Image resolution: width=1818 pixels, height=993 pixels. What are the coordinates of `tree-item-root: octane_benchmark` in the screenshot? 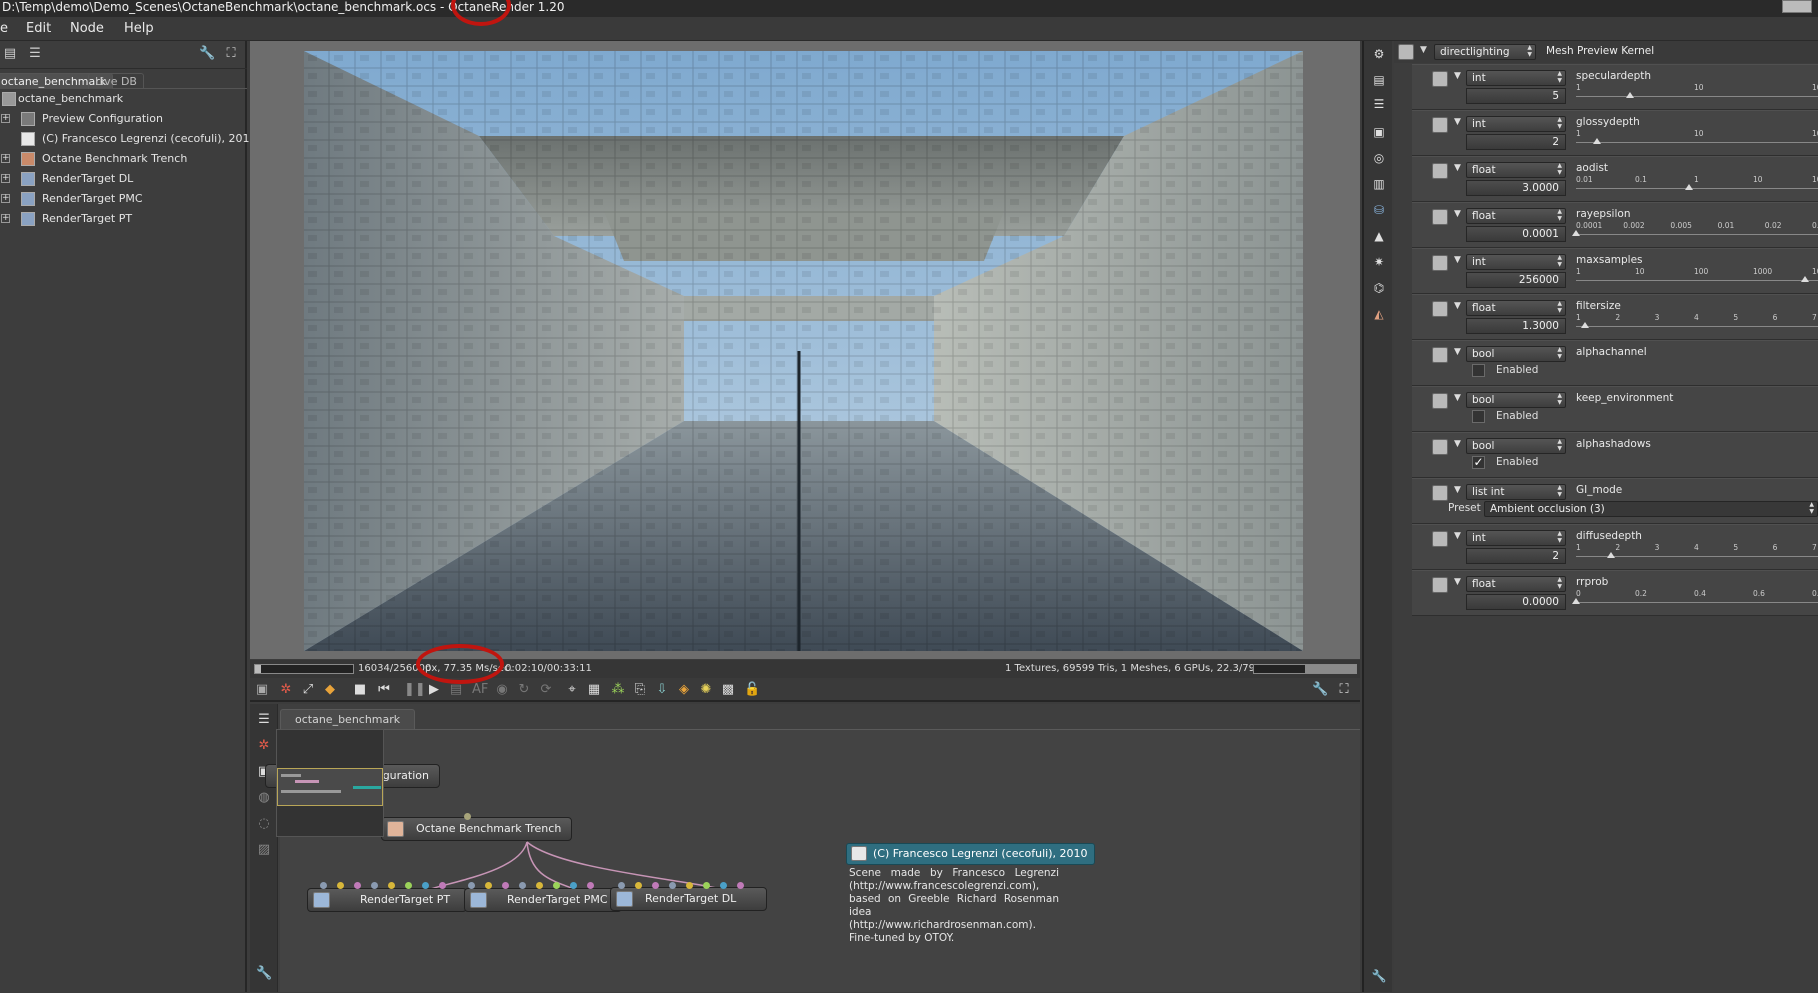 It's located at (123, 99).